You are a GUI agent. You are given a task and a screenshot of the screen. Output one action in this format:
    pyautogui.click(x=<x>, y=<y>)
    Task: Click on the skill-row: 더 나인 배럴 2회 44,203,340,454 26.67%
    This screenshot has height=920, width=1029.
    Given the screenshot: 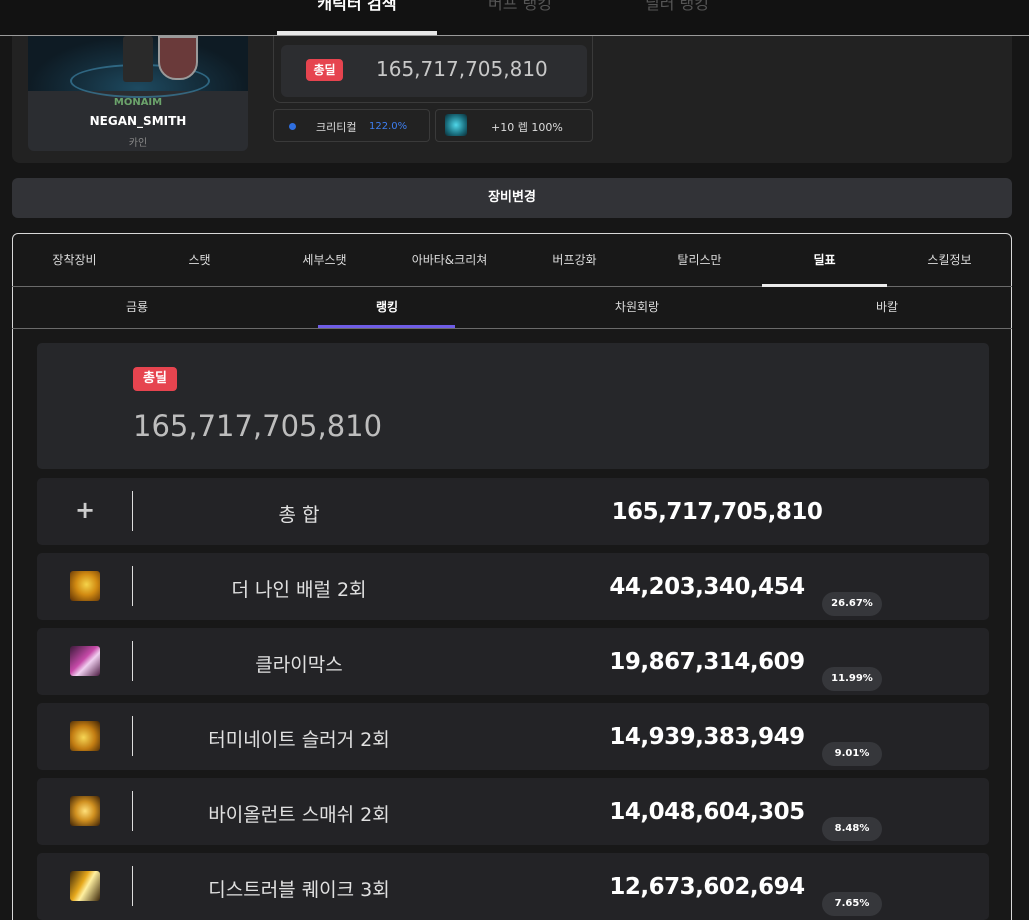 What is the action you would take?
    pyautogui.click(x=513, y=586)
    